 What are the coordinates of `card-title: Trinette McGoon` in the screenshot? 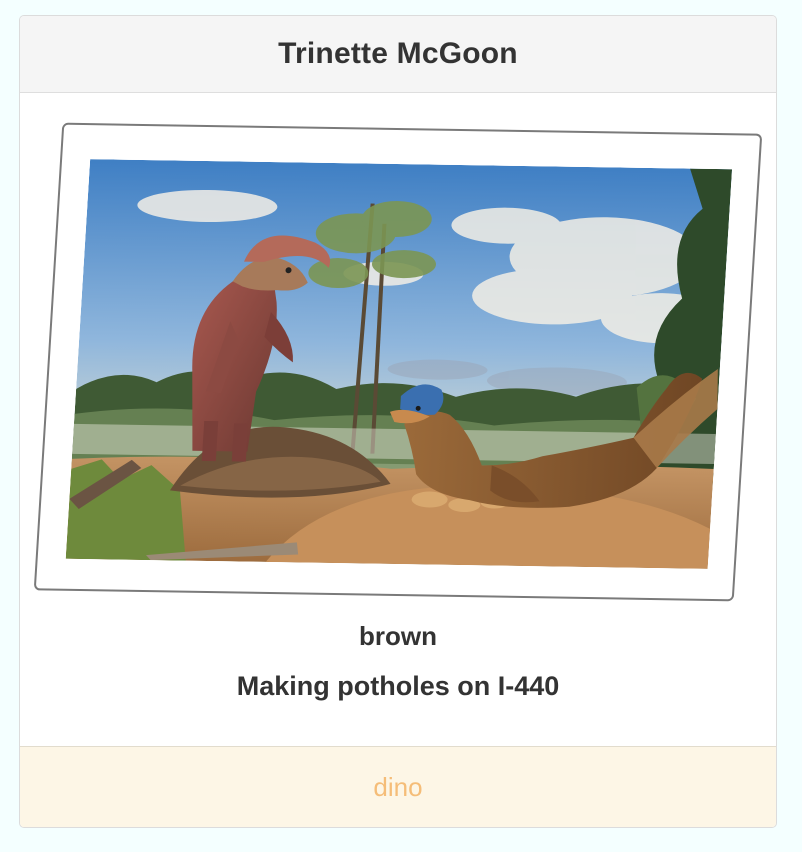 It's located at (398, 53).